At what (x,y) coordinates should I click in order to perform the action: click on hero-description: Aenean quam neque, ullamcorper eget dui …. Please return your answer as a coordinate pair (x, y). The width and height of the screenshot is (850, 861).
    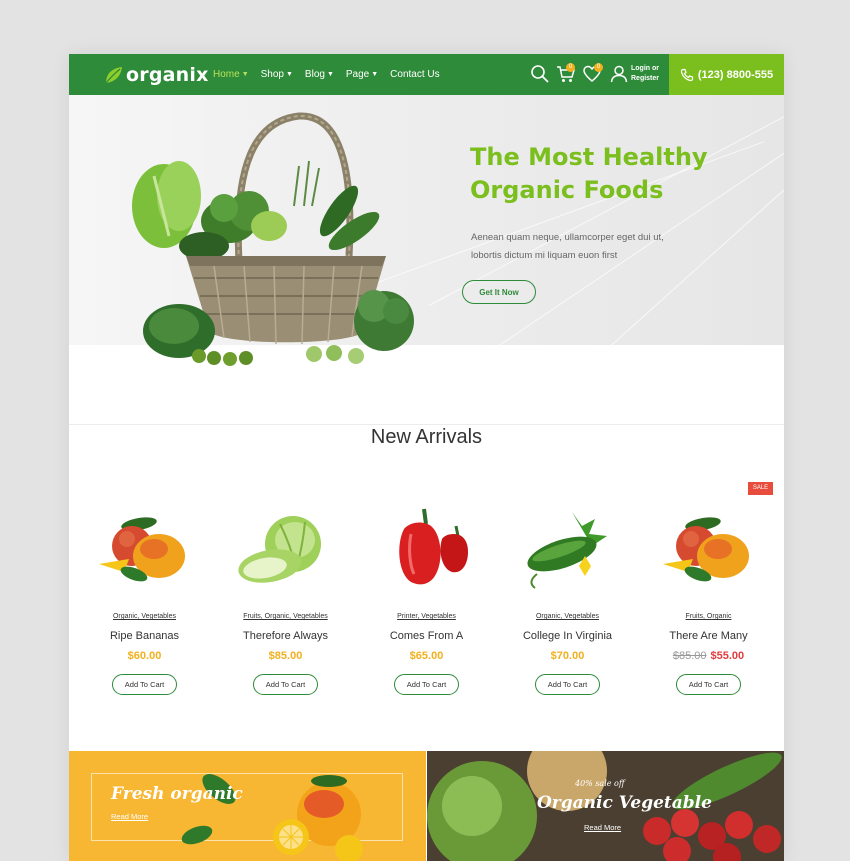
    Looking at the image, I should click on (591, 247).